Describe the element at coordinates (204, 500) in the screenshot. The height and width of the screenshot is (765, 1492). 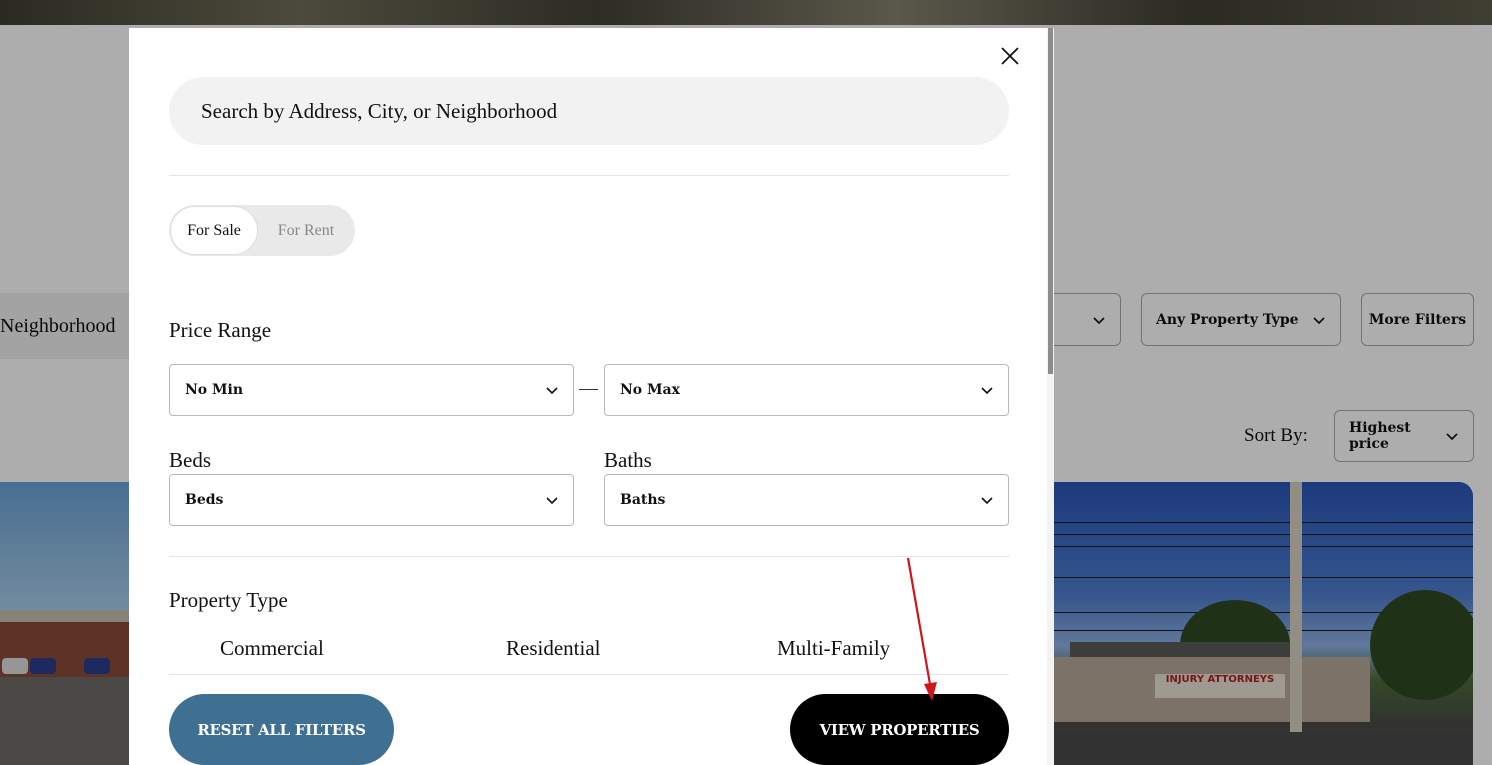
I see `beds-value: Beds` at that location.